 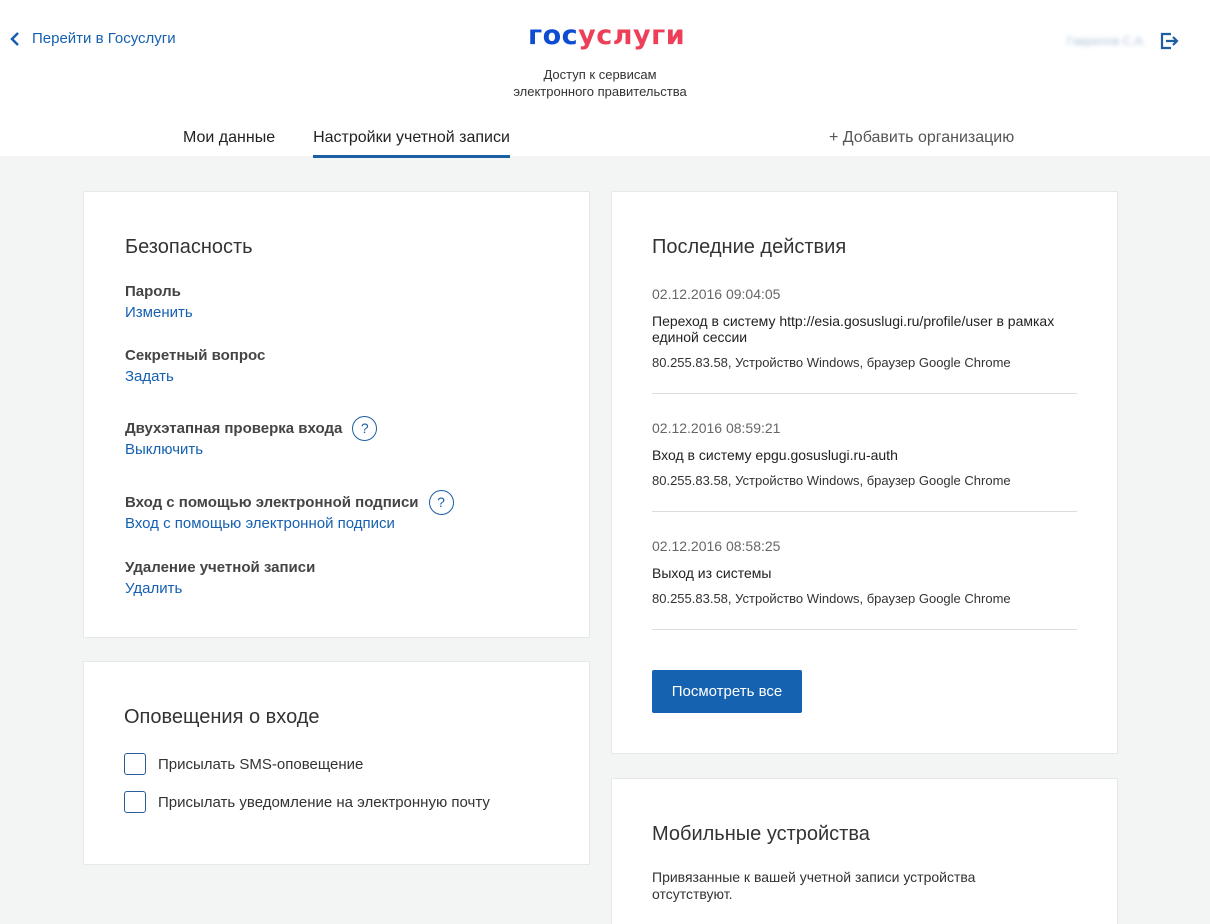 What do you see at coordinates (135, 764) in the screenshot?
I see `sms-notification-checkbox` at bounding box center [135, 764].